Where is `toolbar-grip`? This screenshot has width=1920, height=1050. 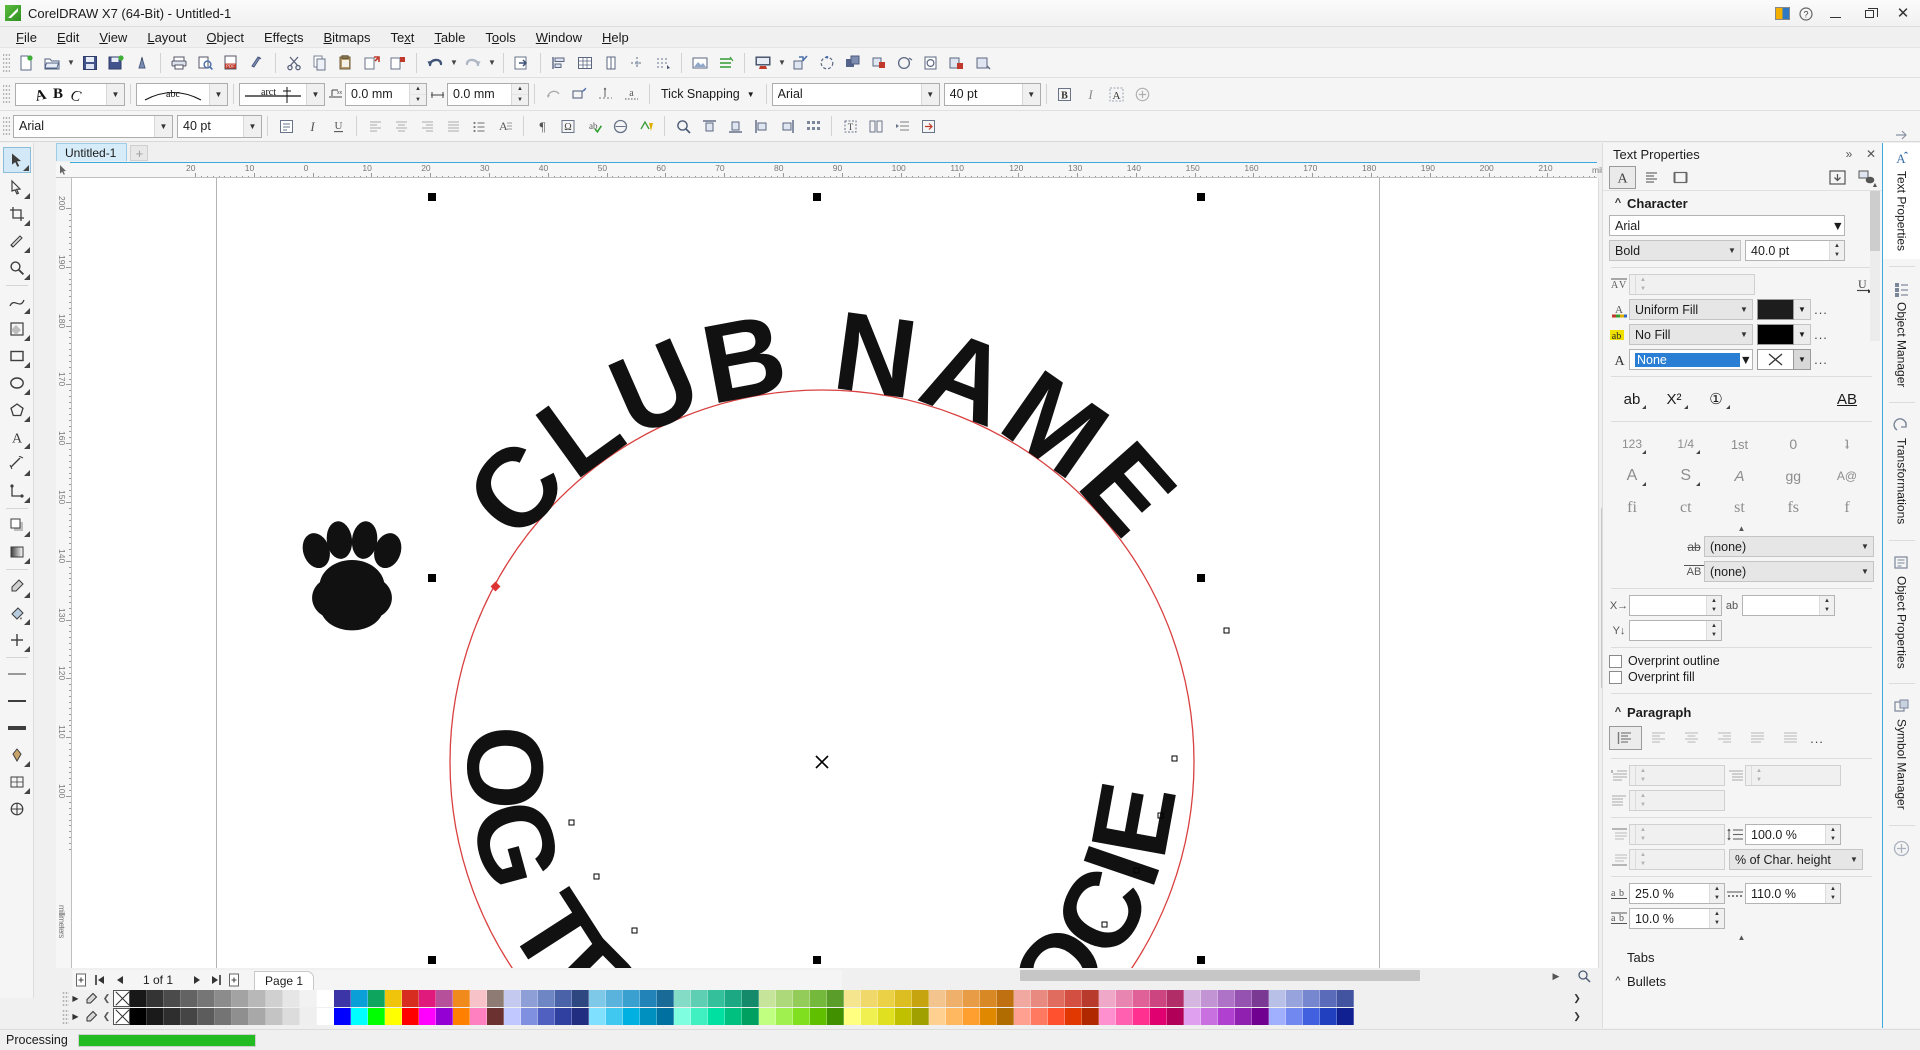 toolbar-grip is located at coordinates (6, 62).